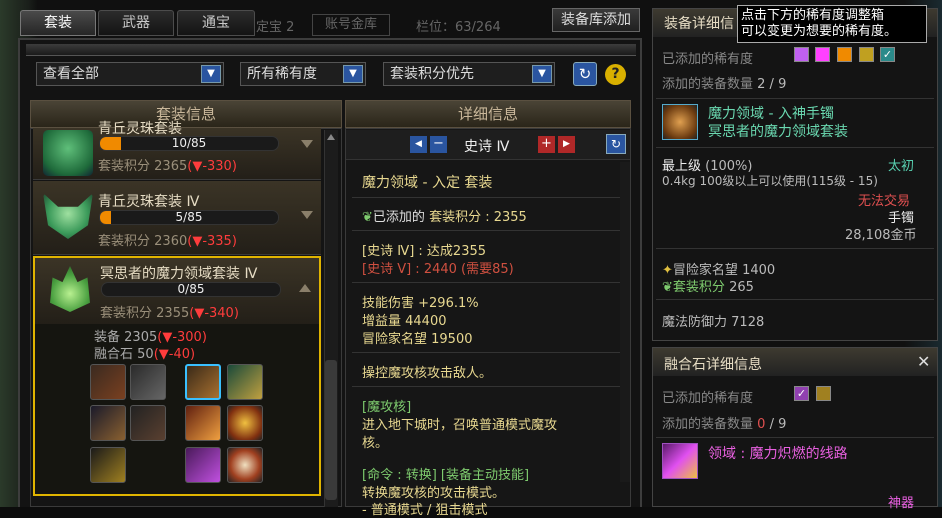 Image resolution: width=942 pixels, height=518 pixels. What do you see at coordinates (699, 24) in the screenshot?
I see `equip-panel-title: 装备详细信` at bounding box center [699, 24].